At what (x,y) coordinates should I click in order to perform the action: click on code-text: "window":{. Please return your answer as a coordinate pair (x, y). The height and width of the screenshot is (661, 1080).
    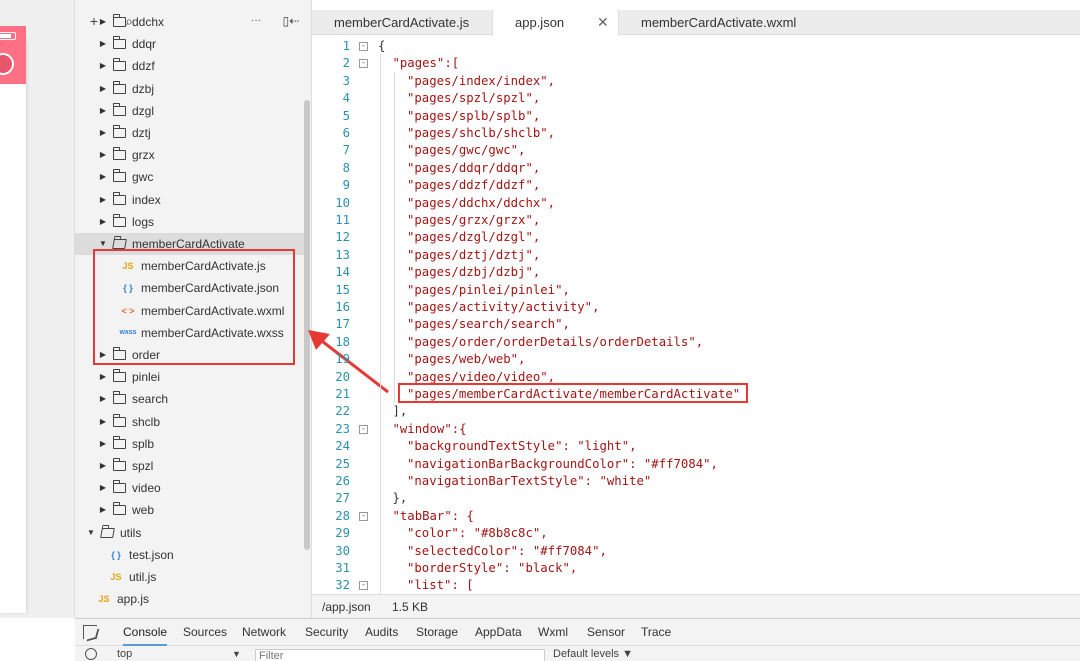
    Looking at the image, I should click on (429, 428).